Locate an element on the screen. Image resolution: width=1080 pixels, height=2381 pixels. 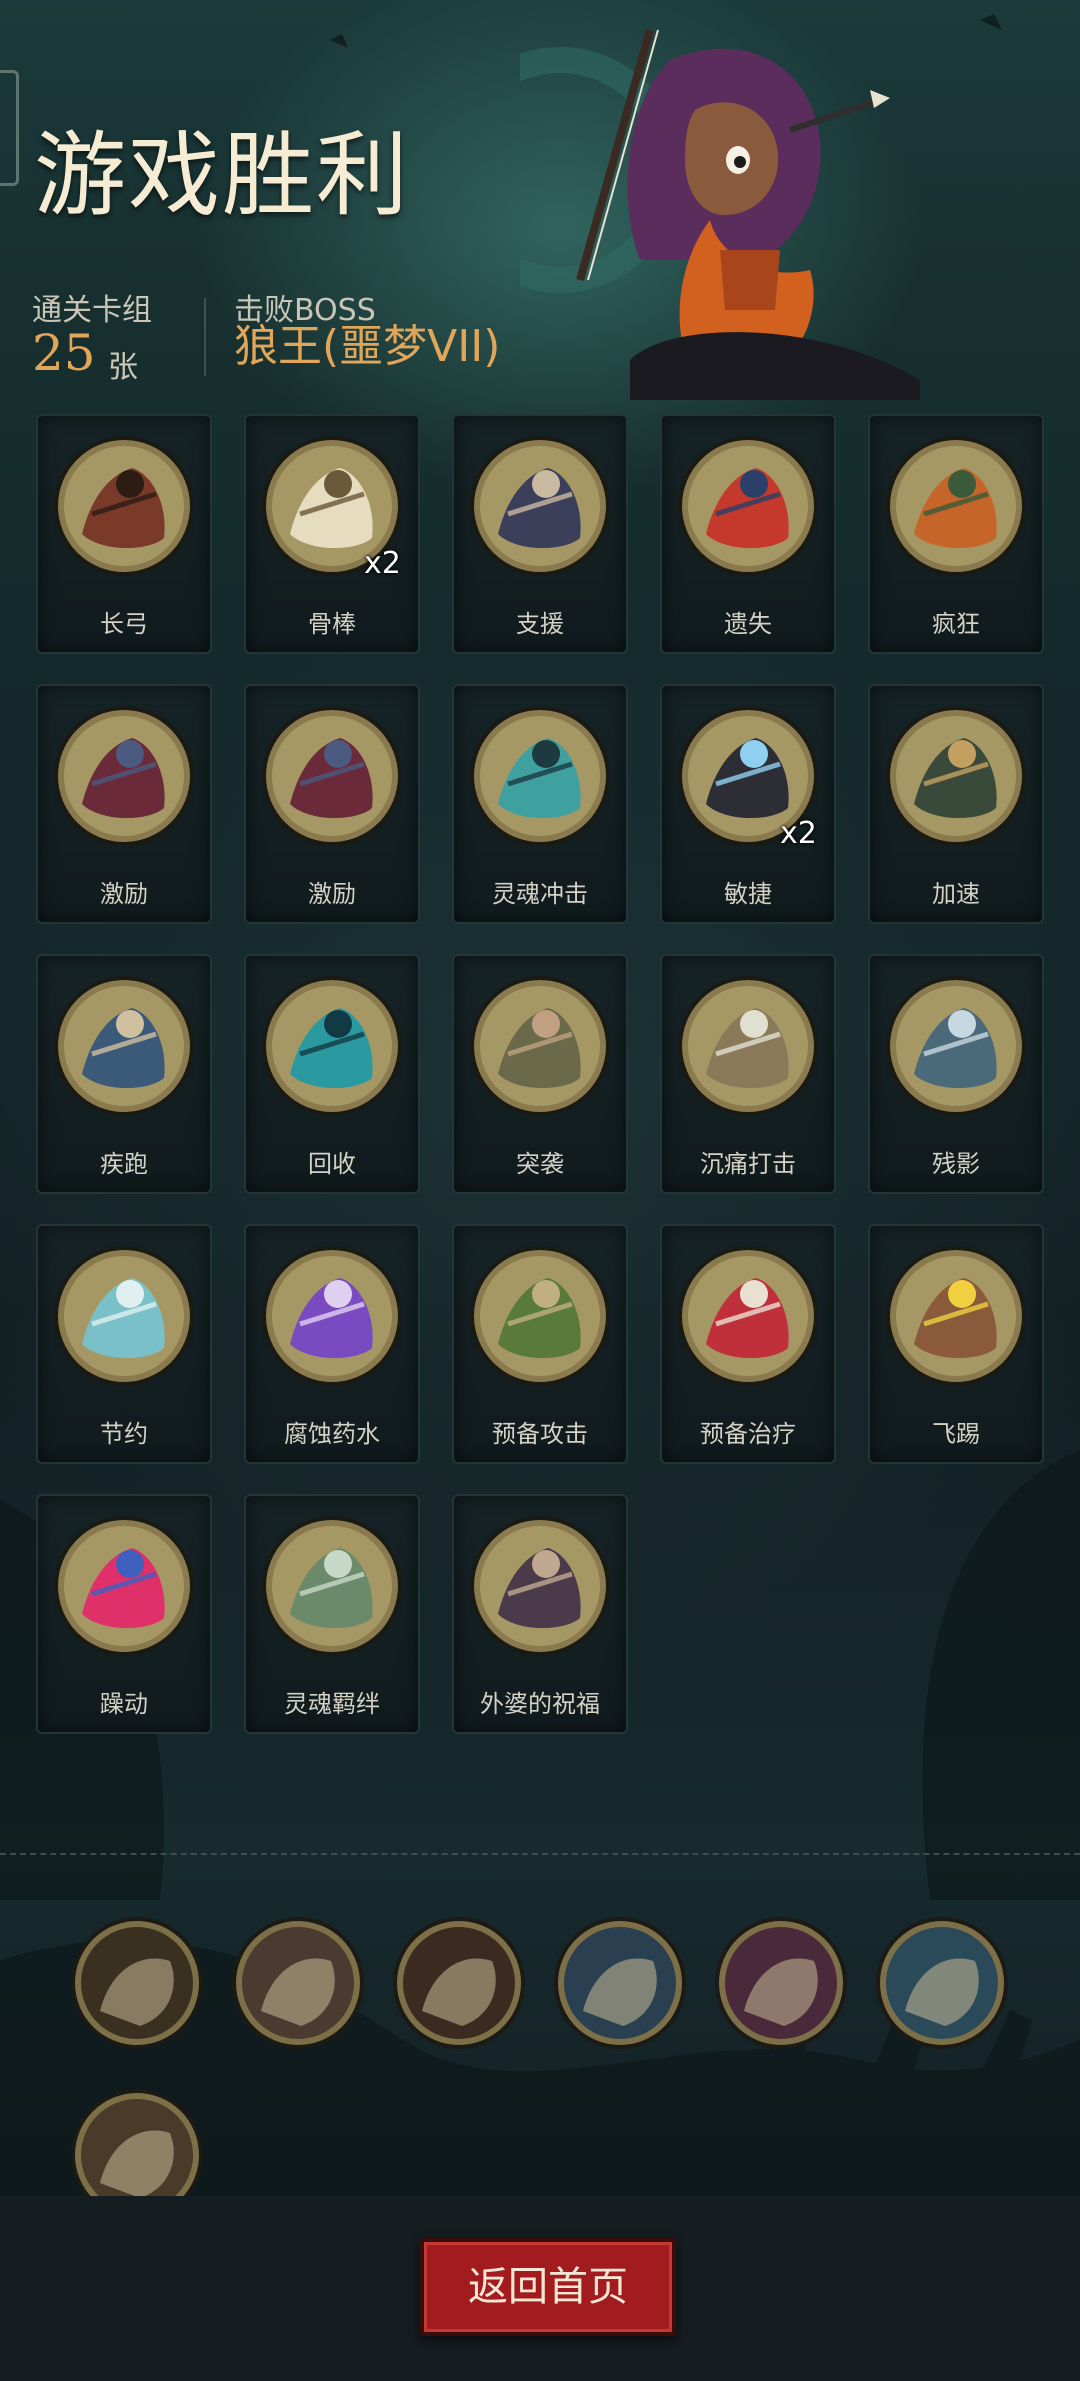
card-label: 突袭 is located at coordinates (540, 1164).